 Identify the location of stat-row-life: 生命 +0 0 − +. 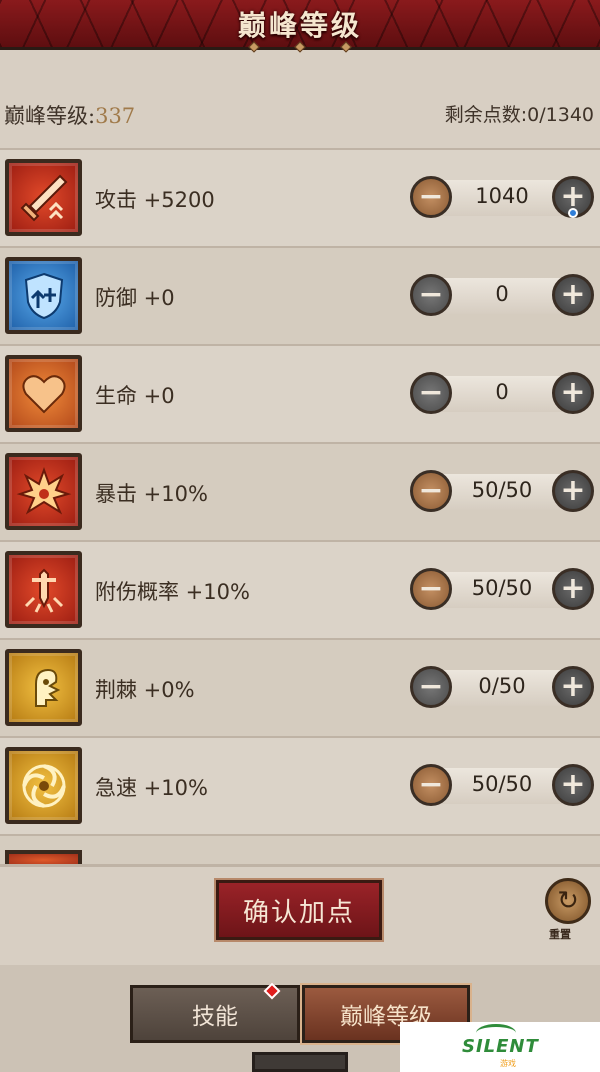
(300, 393).